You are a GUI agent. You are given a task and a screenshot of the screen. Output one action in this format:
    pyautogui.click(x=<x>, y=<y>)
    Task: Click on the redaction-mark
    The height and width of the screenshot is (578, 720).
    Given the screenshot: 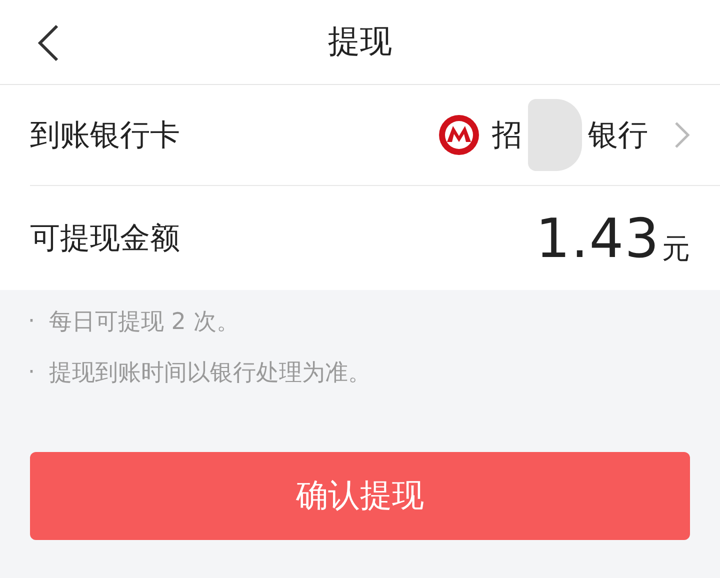 What is the action you would take?
    pyautogui.click(x=555, y=135)
    